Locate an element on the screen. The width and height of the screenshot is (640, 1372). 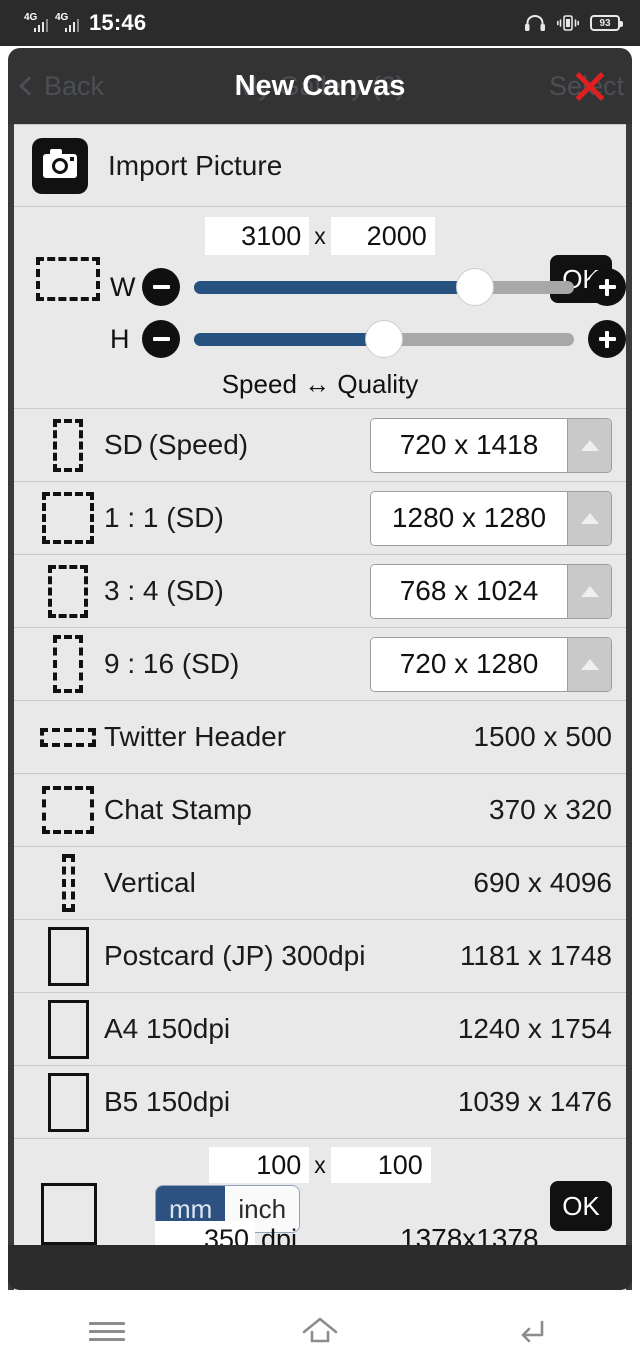
width-slider-track is located at coordinates (384, 287).